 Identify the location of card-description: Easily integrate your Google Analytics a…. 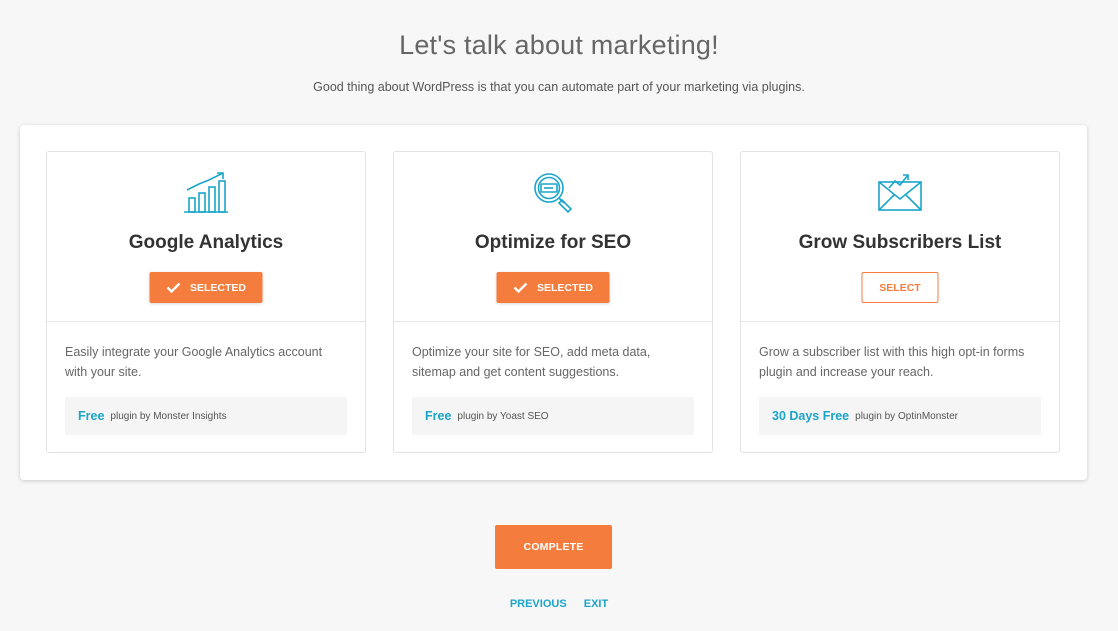
(194, 362).